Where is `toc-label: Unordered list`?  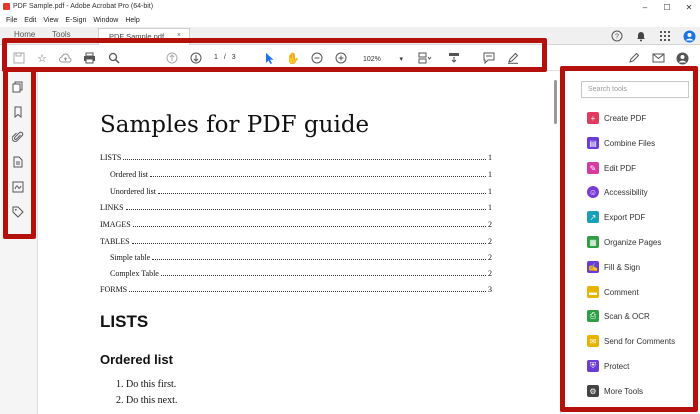 toc-label: Unordered list is located at coordinates (133, 191).